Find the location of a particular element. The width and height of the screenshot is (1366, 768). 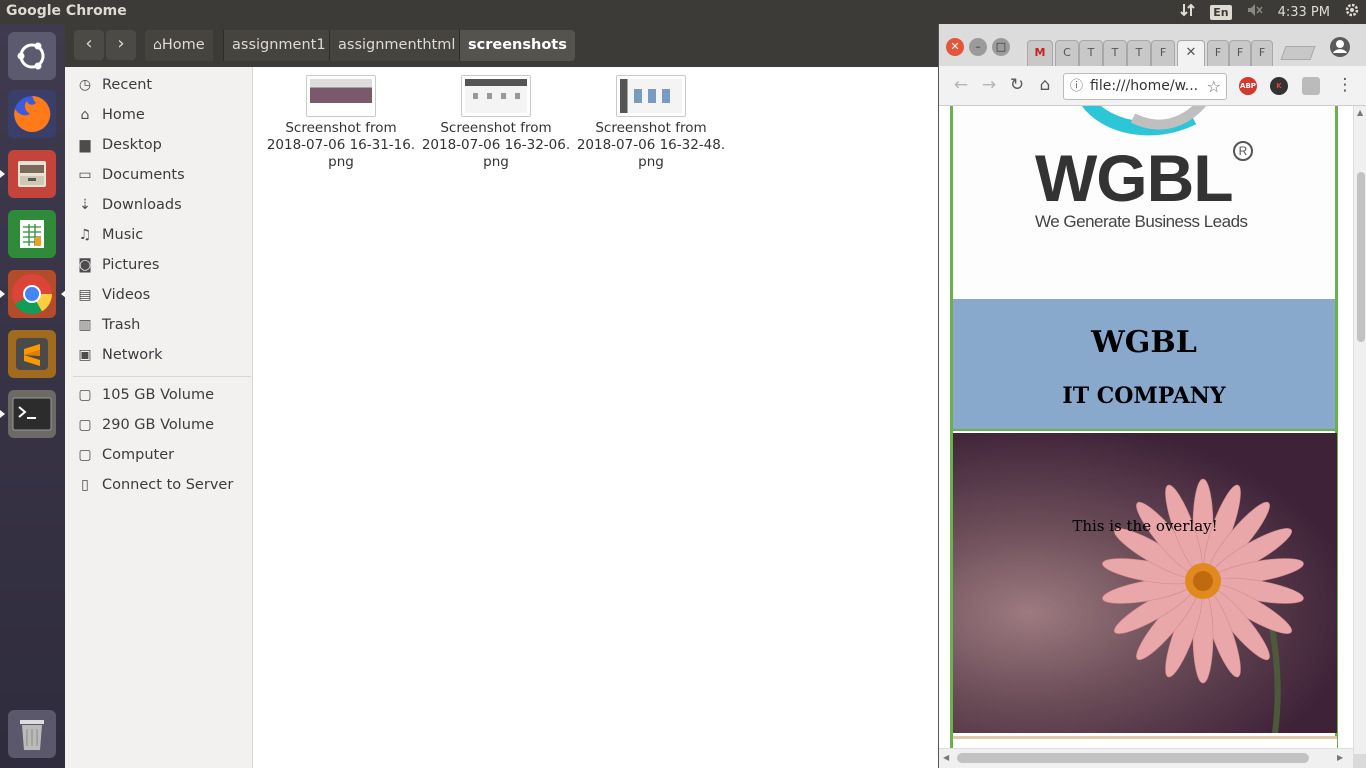

back-button: ← is located at coordinates (961, 86).